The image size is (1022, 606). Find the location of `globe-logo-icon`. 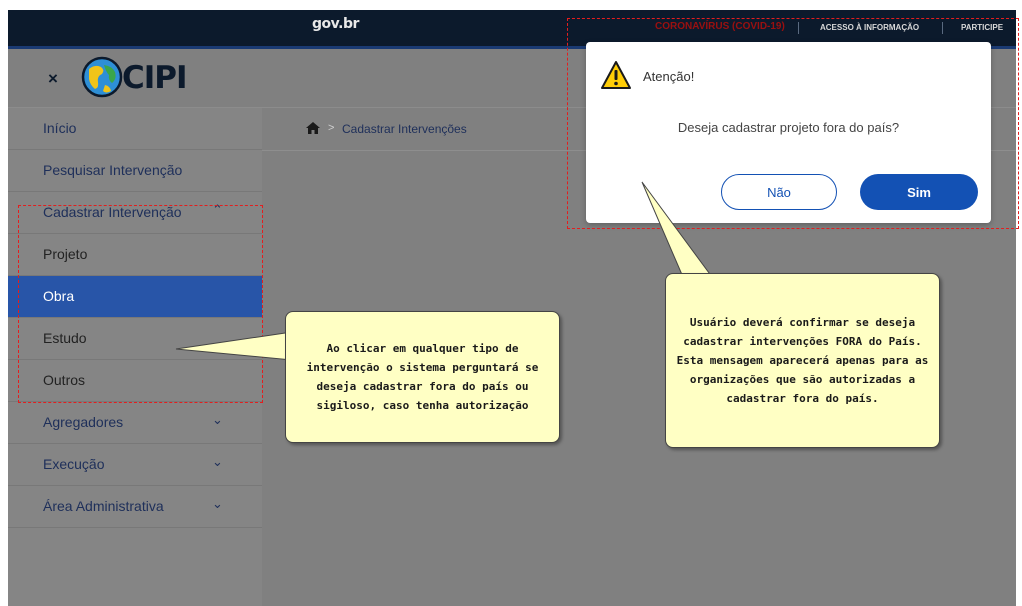

globe-logo-icon is located at coordinates (102, 77).